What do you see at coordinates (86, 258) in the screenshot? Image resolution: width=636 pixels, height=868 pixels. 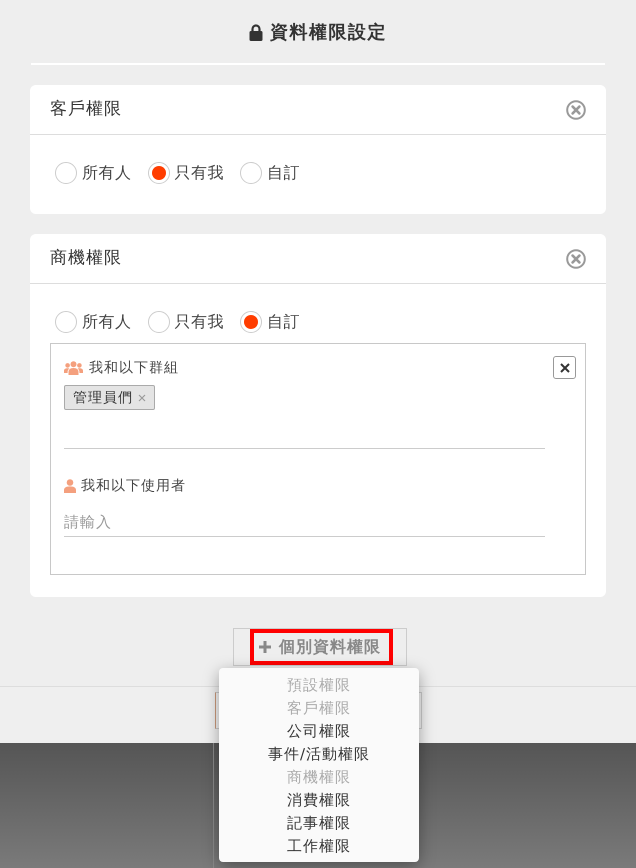 I see `card-title: 商機權限` at bounding box center [86, 258].